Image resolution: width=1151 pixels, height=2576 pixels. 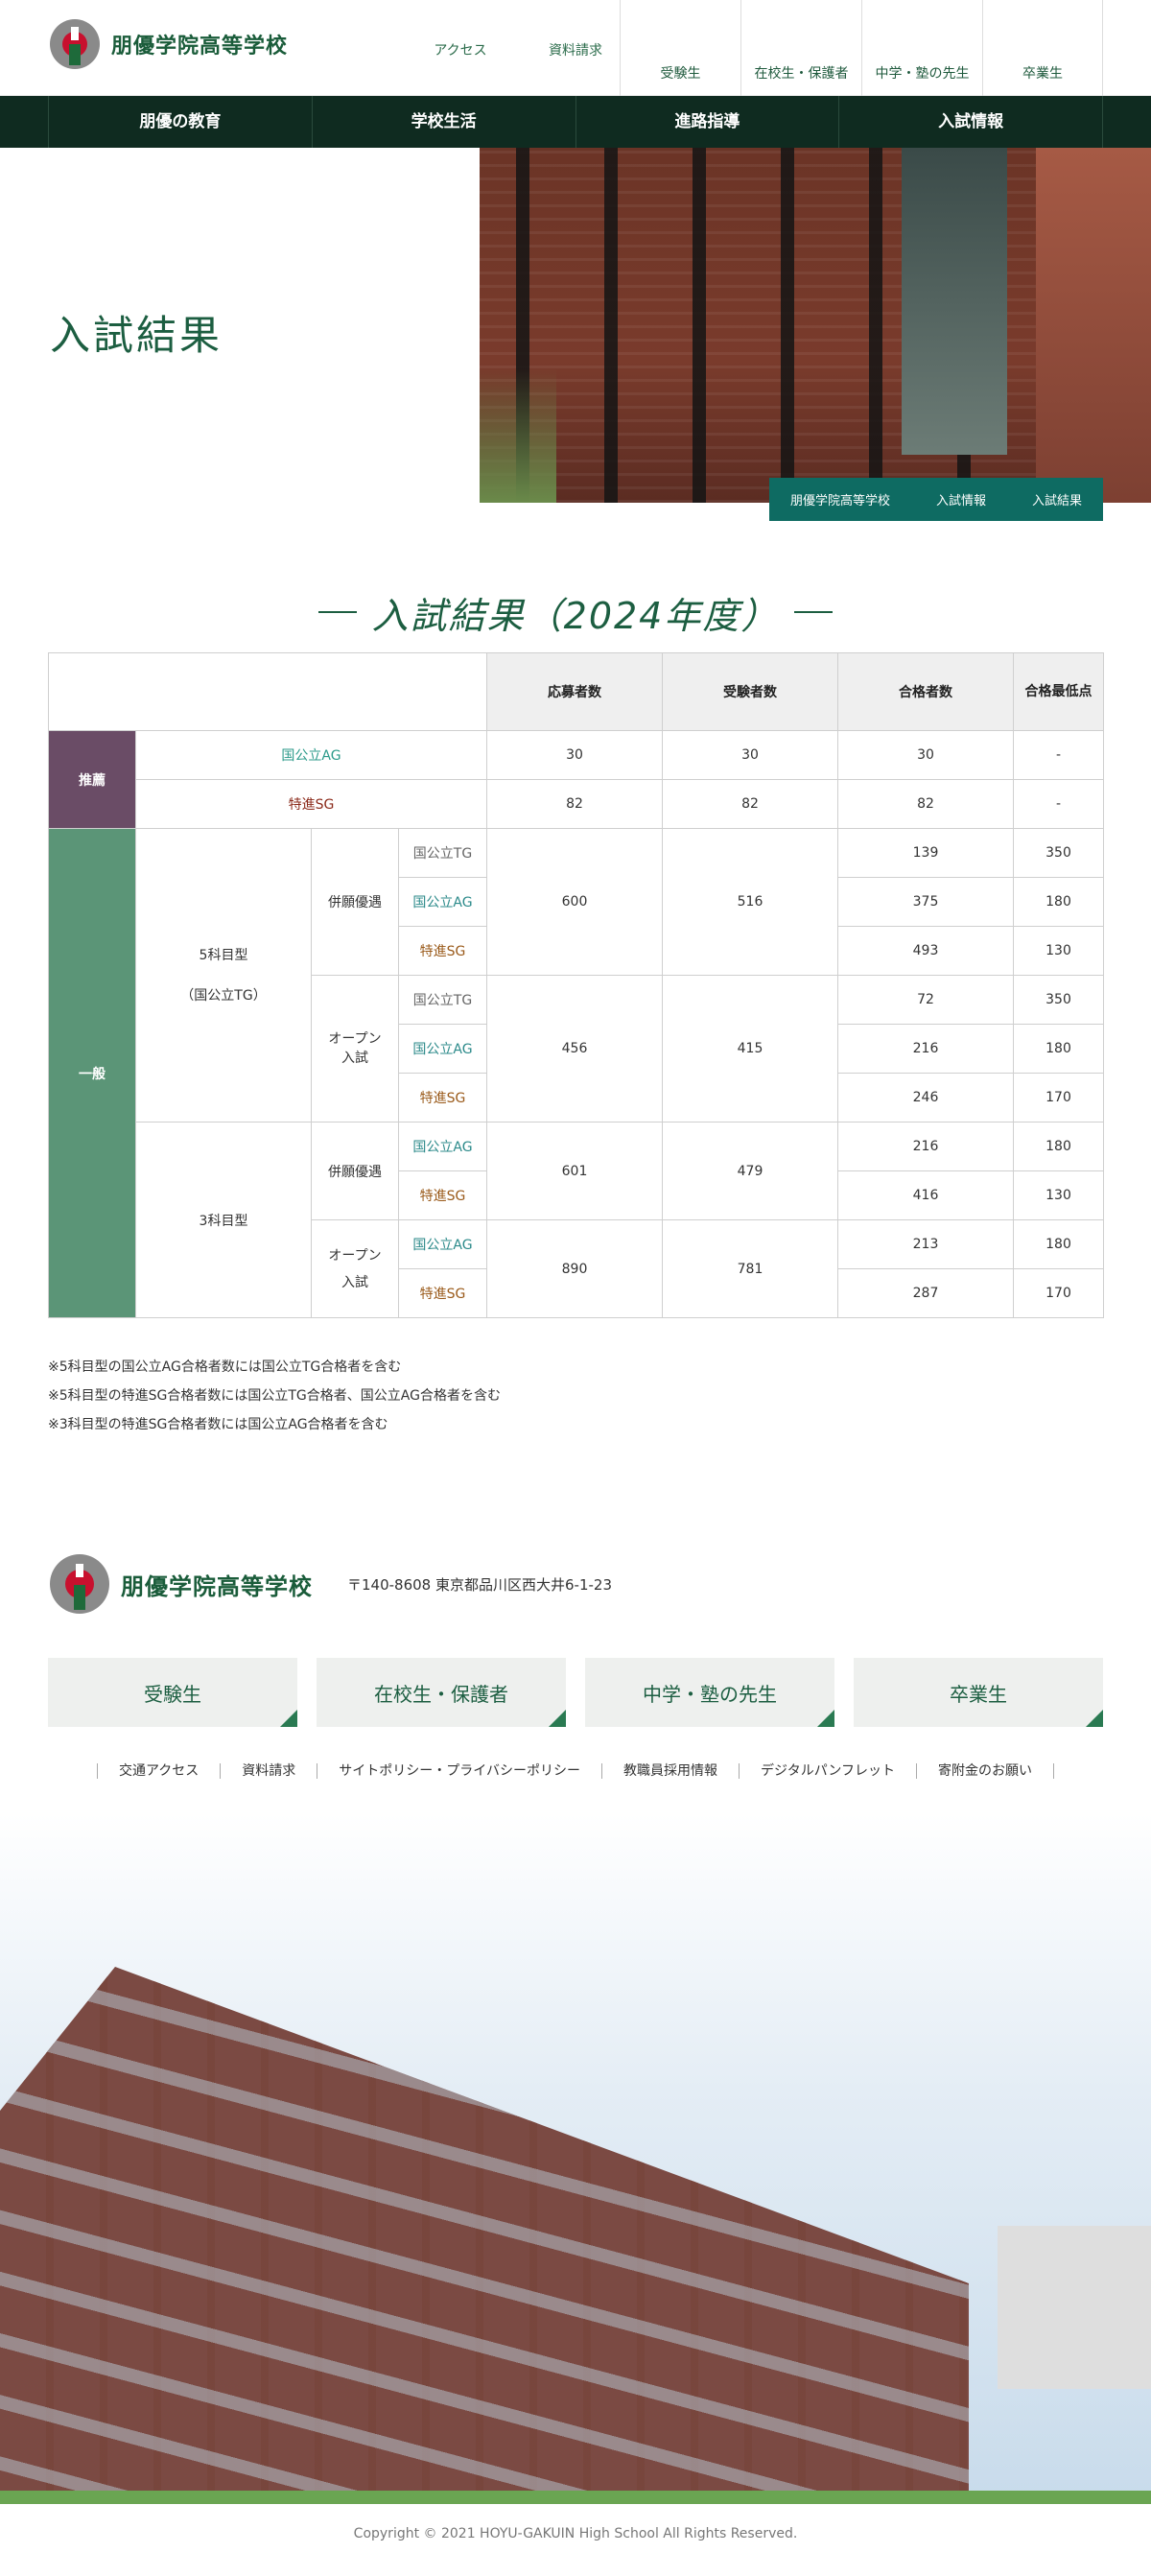 I want to click on footer-logo-block: 朋優学院高等学校 〒140-8608 東京都品川区西大井6-1-23, so click(x=331, y=1584).